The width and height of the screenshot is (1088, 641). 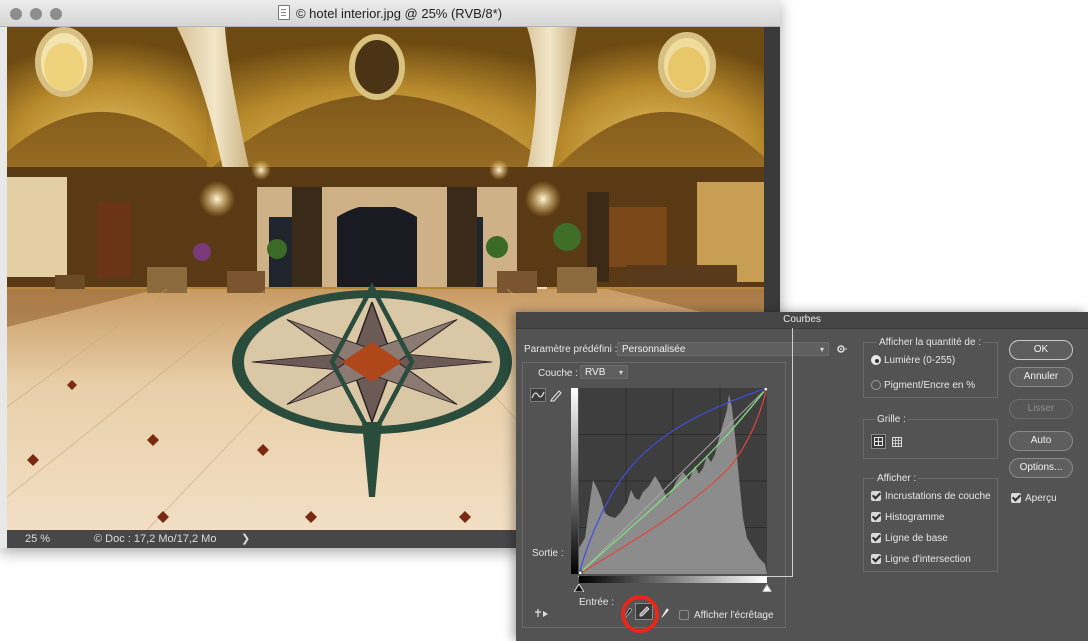 What do you see at coordinates (876, 360) in the screenshot?
I see `light-radio` at bounding box center [876, 360].